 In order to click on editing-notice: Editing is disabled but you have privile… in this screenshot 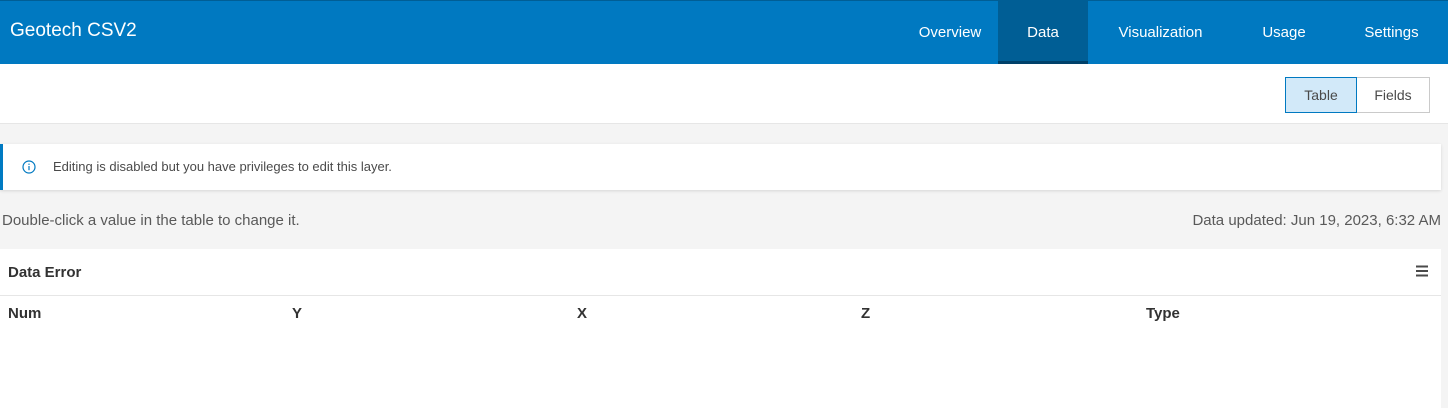, I will do `click(720, 167)`.